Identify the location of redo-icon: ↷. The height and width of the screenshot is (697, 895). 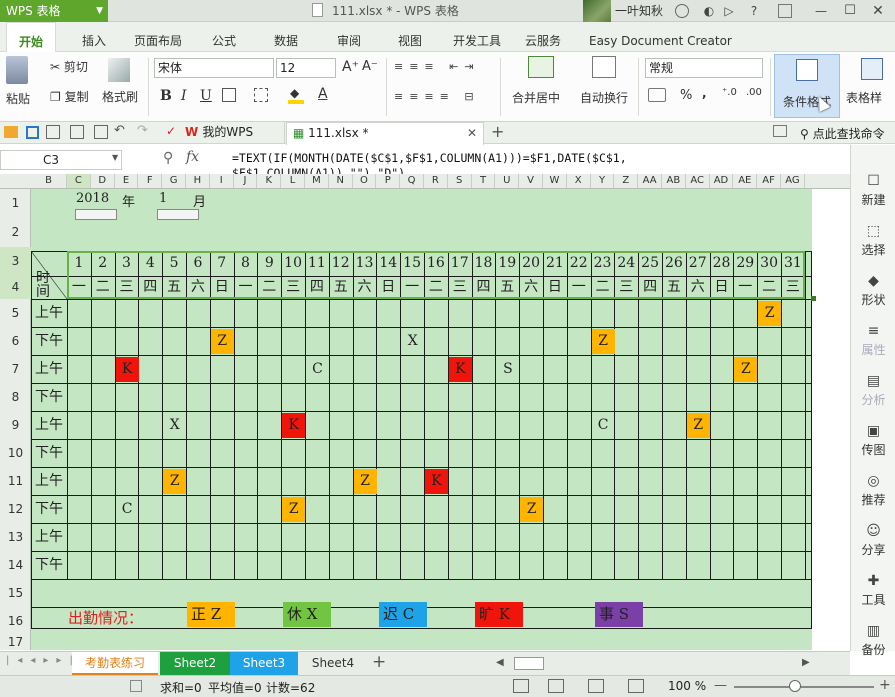
(142, 130).